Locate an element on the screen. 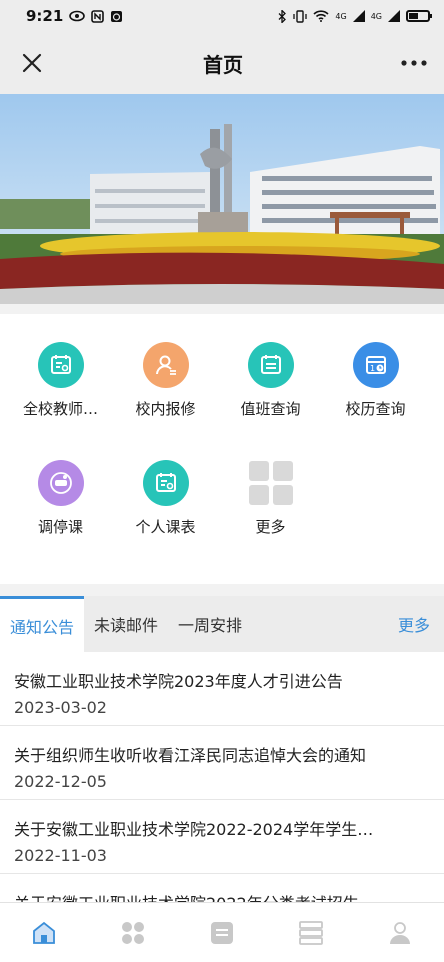 This screenshot has height=962, width=444. nav-messages is located at coordinates (222, 933).